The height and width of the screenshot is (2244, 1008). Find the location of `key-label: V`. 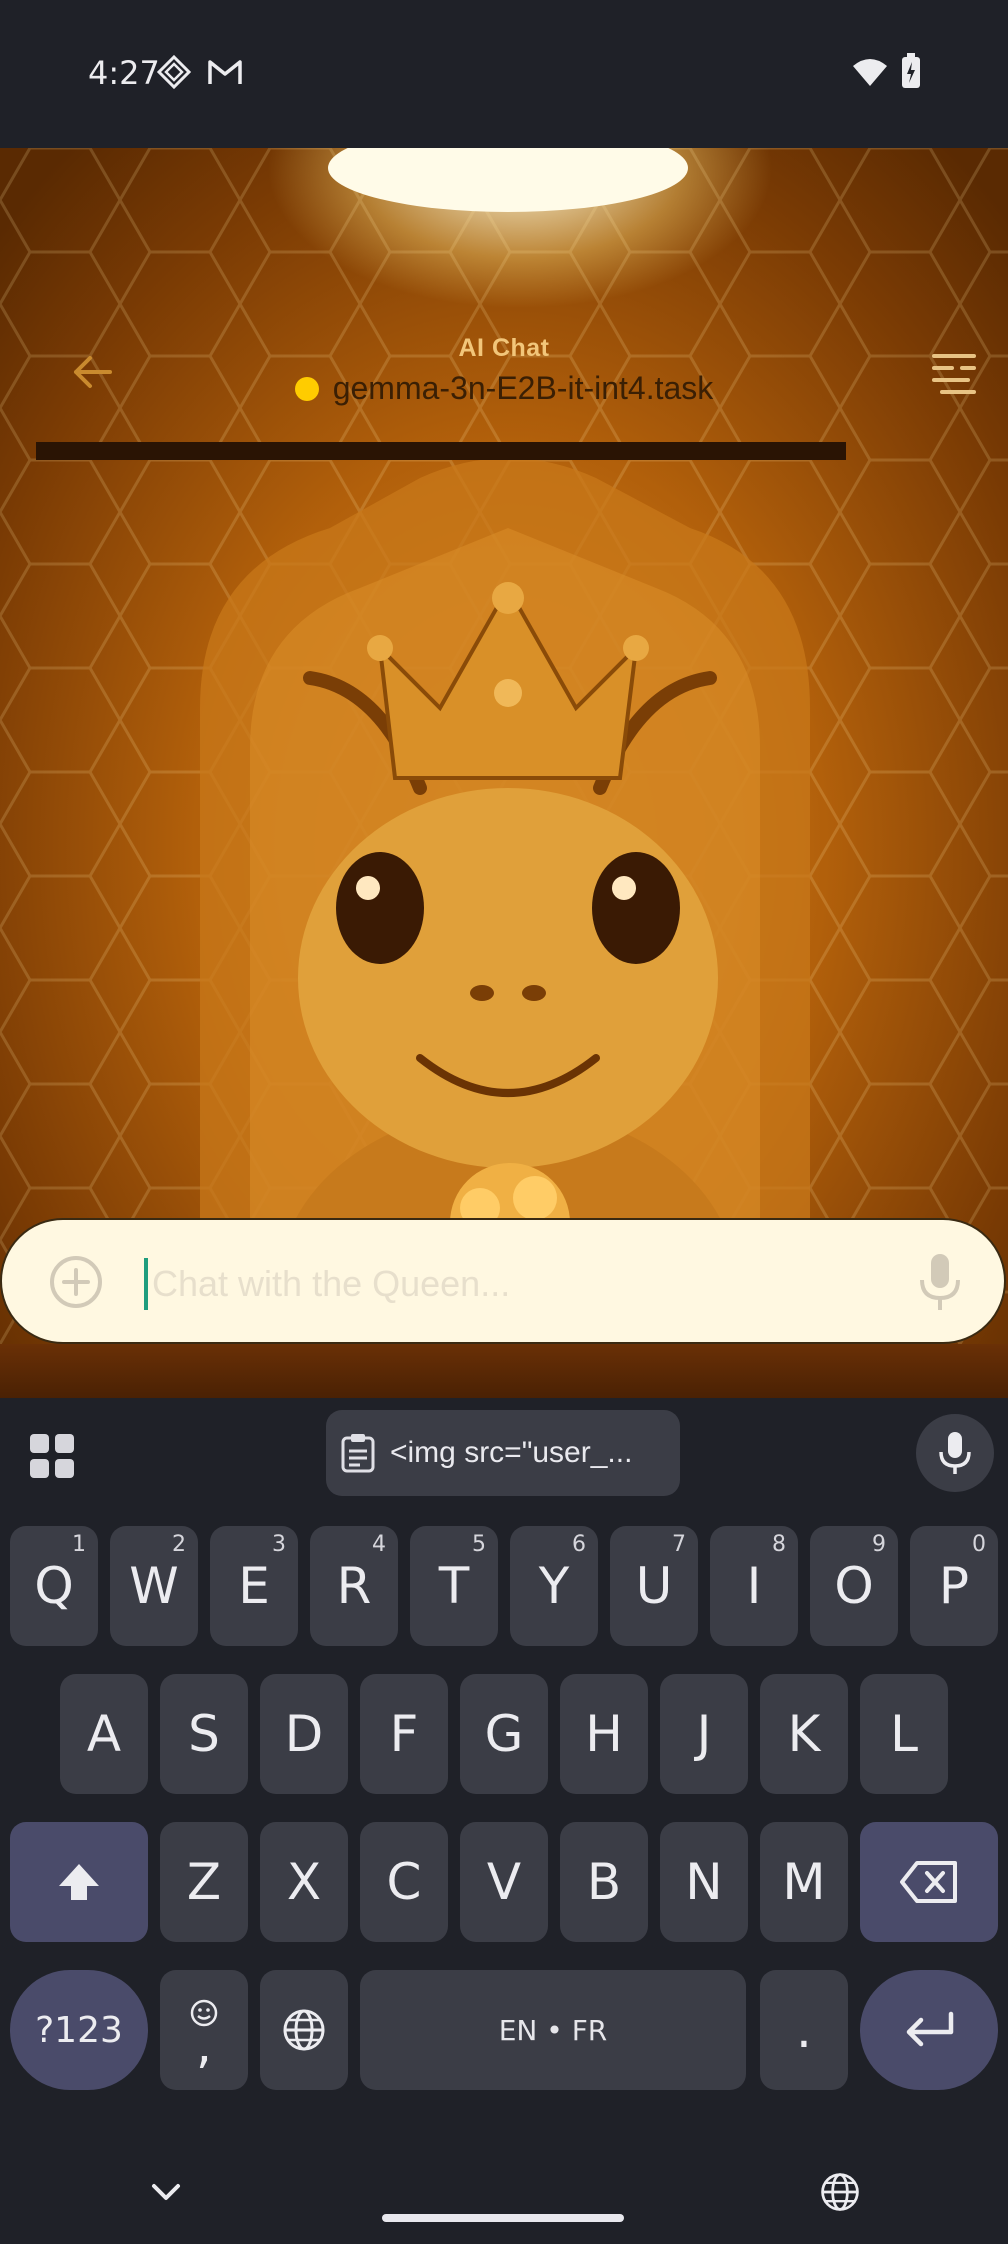

key-label: V is located at coordinates (504, 1882).